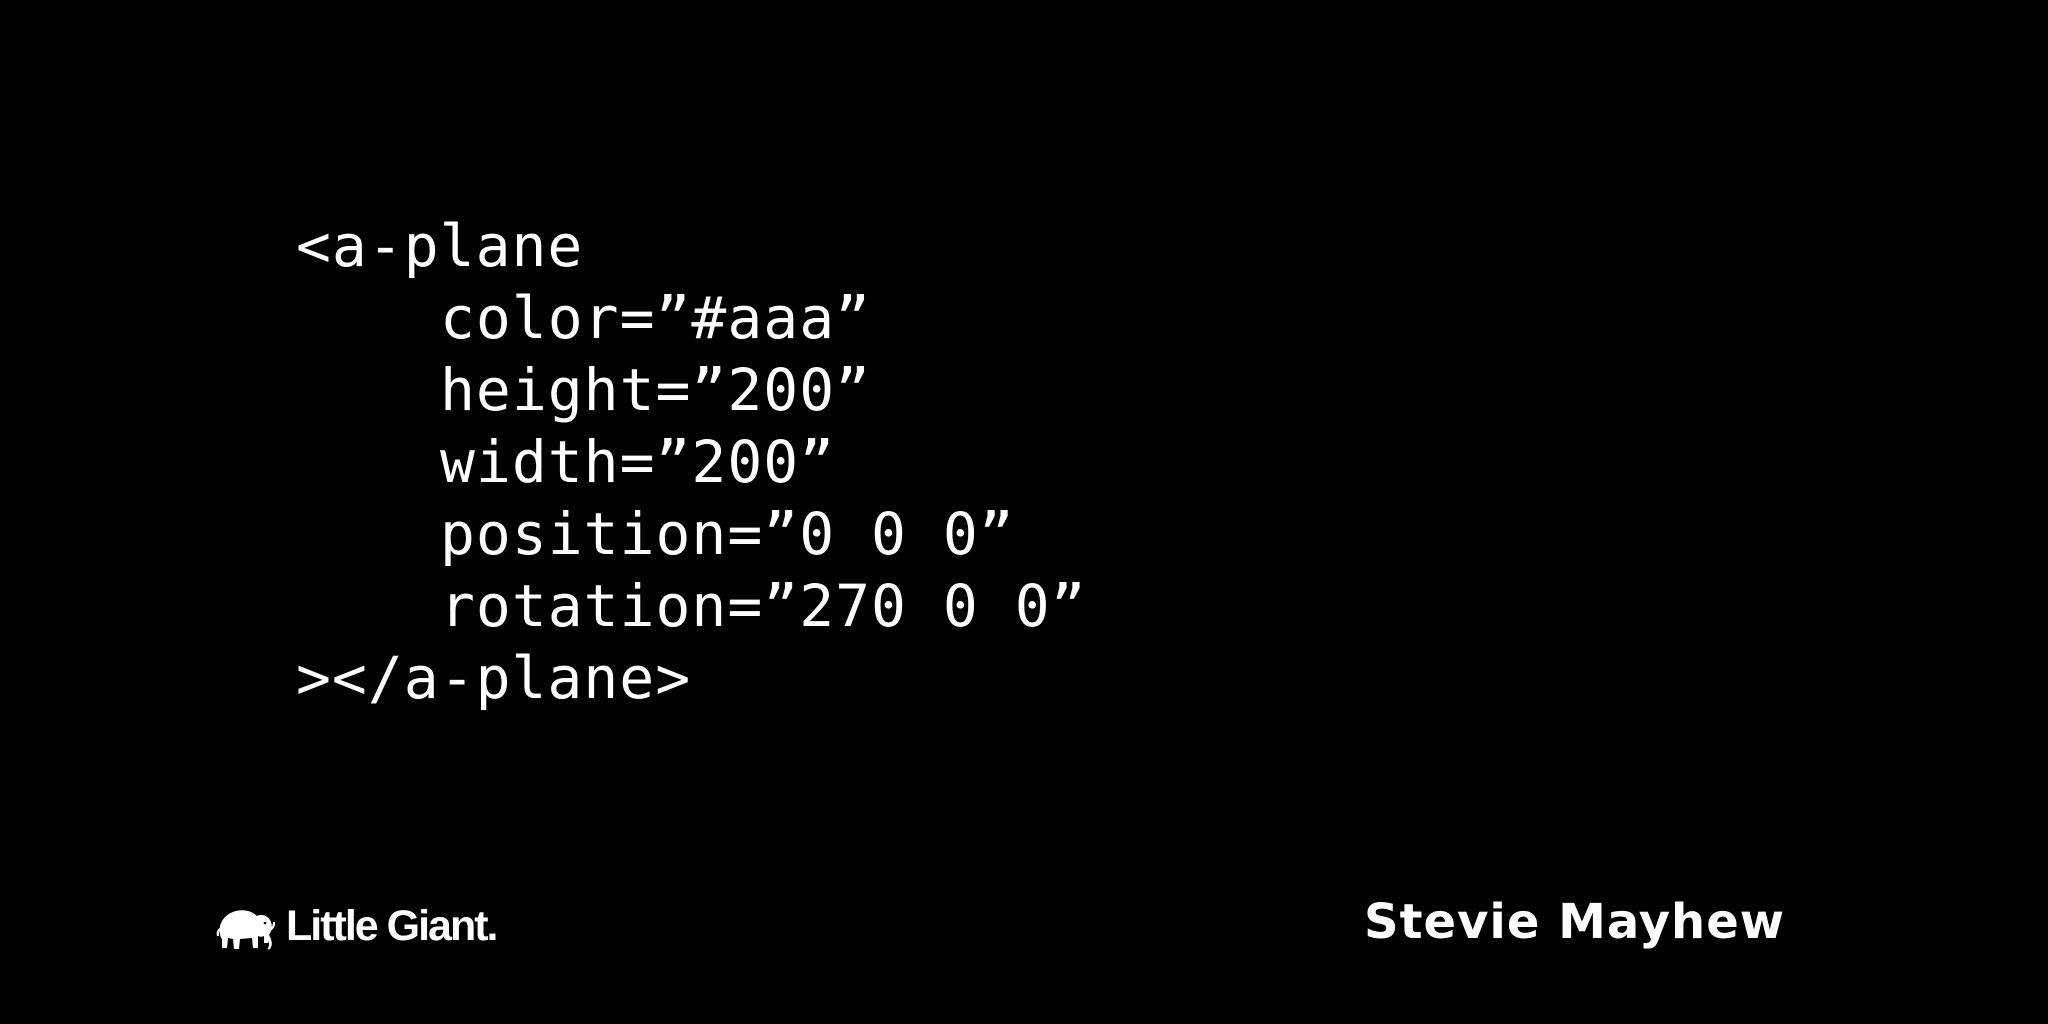 This screenshot has height=1024, width=2048. I want to click on code-line-width-attr: width=”200”, so click(638, 462).